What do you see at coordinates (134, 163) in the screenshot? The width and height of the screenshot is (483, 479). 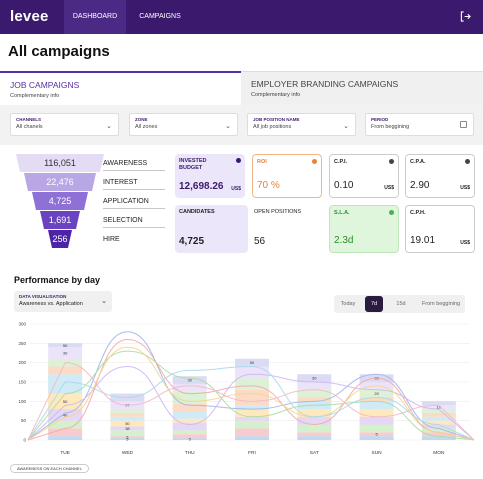 I see `funnel-awareness-label: AWARENESS` at bounding box center [134, 163].